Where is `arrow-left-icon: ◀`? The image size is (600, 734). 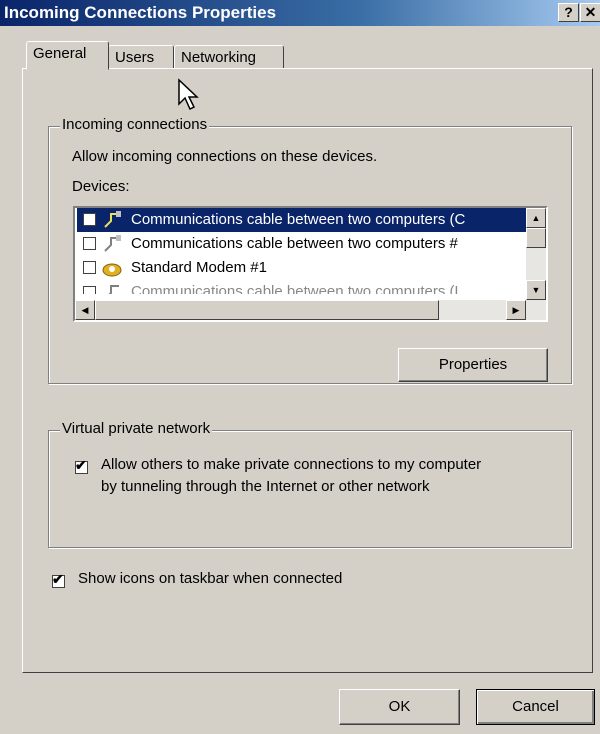
arrow-left-icon: ◀ is located at coordinates (85, 310).